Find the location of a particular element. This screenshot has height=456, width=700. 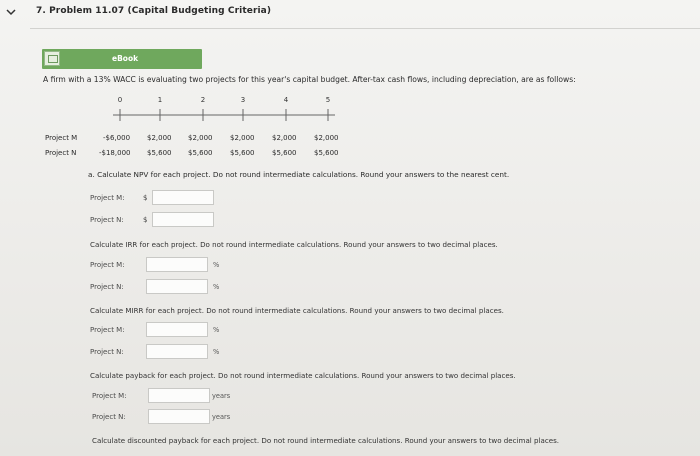

mirr-n-unit: % is located at coordinates (216, 352).